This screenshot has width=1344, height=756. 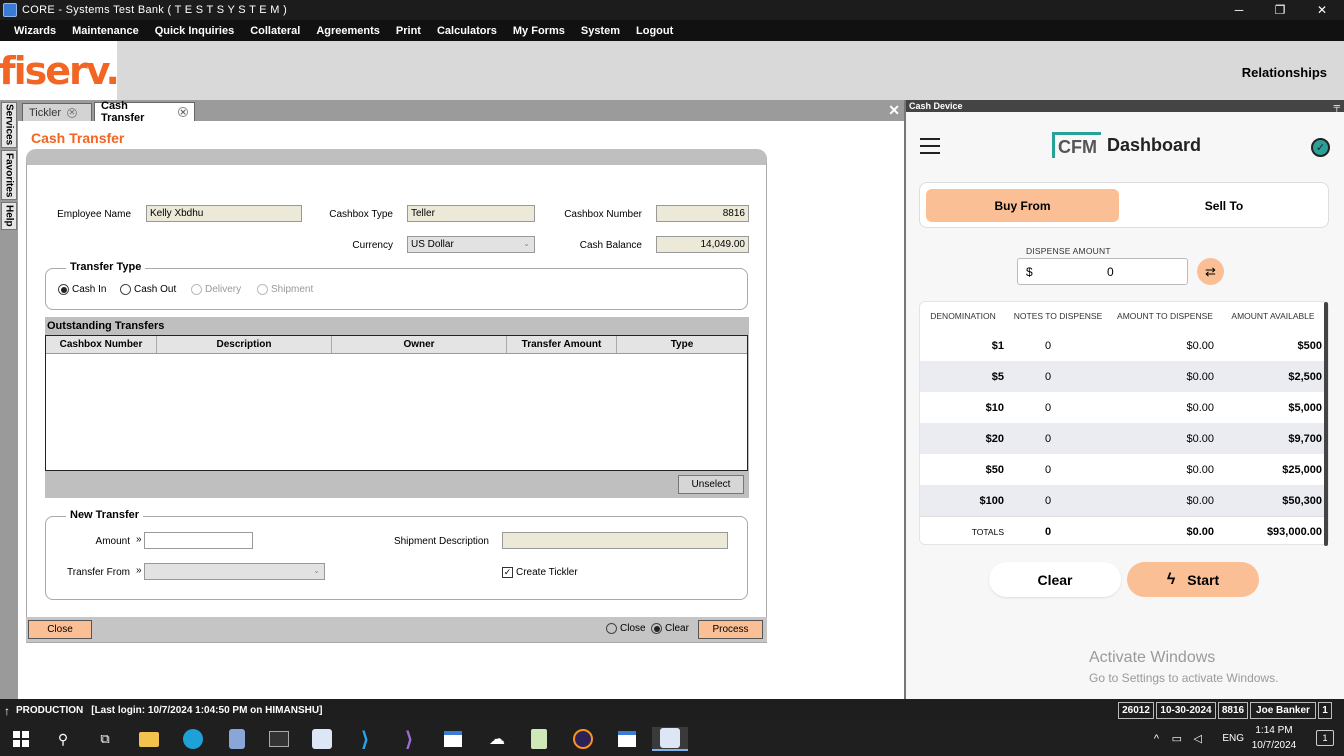 I want to click on cash-balance-field: 14,049.00, so click(x=702, y=244).